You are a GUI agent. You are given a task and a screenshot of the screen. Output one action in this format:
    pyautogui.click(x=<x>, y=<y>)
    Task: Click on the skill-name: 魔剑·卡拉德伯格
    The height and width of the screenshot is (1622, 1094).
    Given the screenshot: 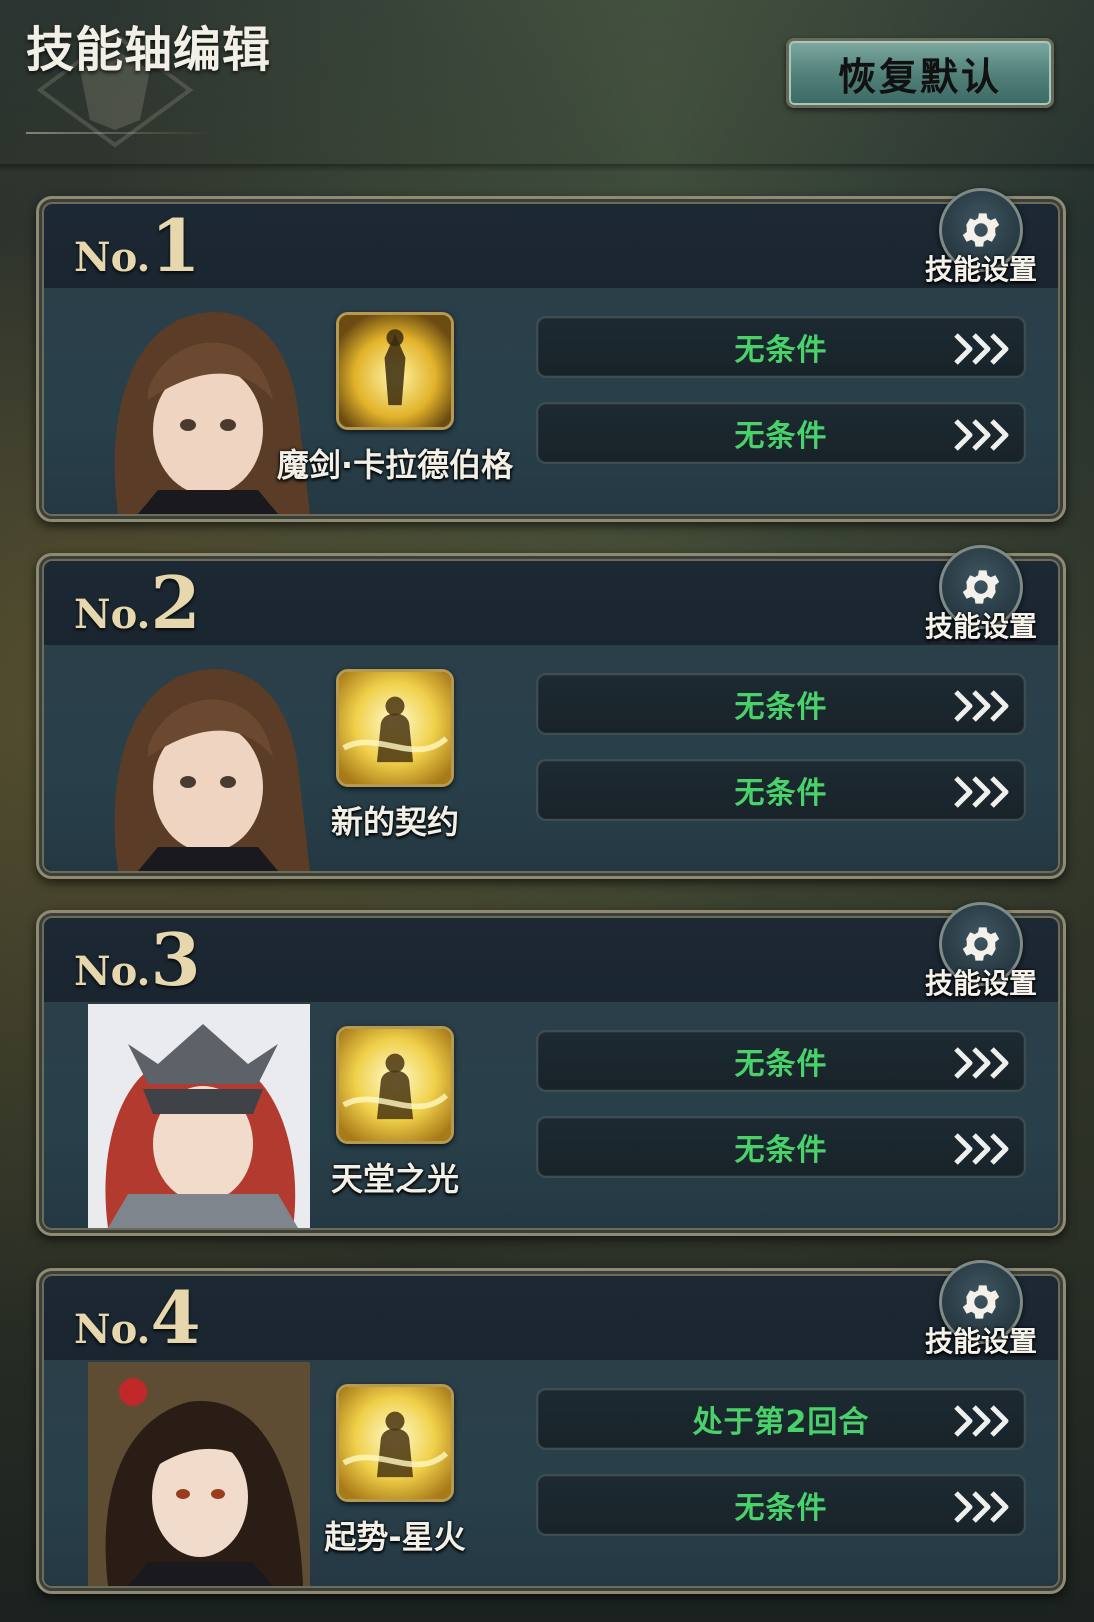 What is the action you would take?
    pyautogui.click(x=395, y=465)
    